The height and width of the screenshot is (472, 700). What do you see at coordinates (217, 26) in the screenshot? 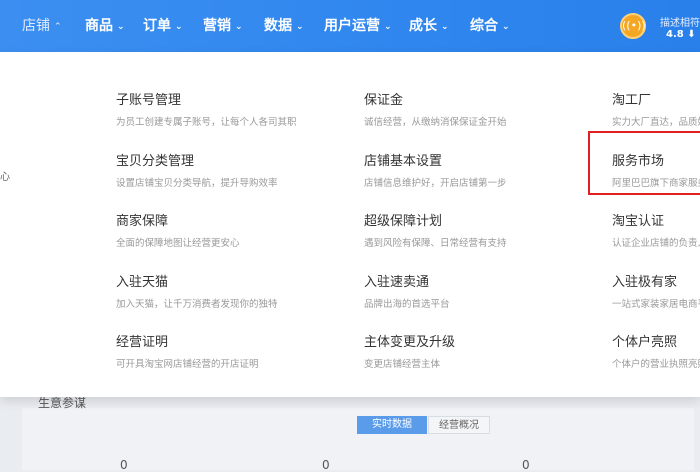
I see `nav-item-label: 营销` at bounding box center [217, 26].